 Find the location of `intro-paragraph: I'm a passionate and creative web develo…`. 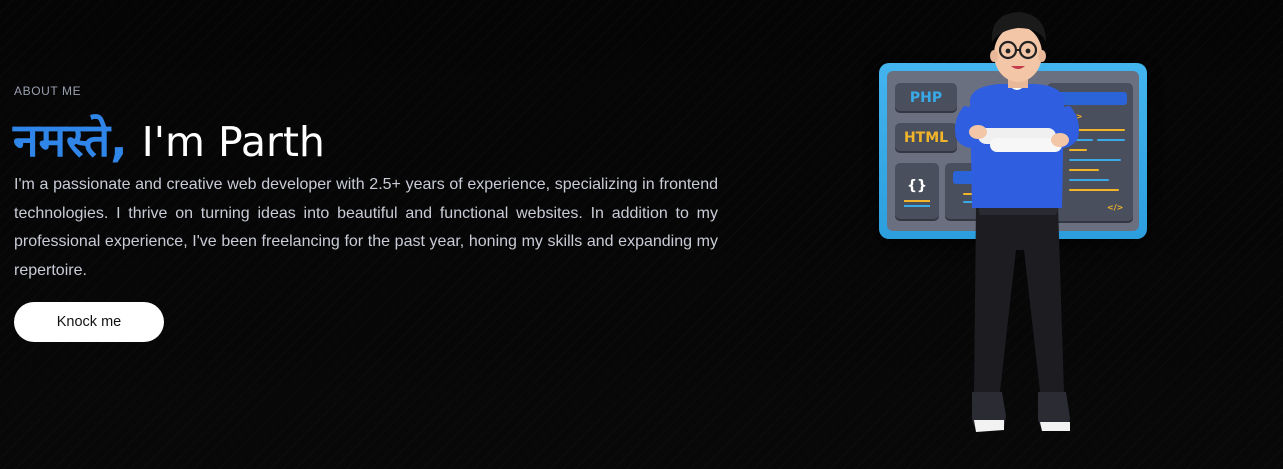

intro-paragraph: I'm a passionate and creative web develo… is located at coordinates (366, 227).